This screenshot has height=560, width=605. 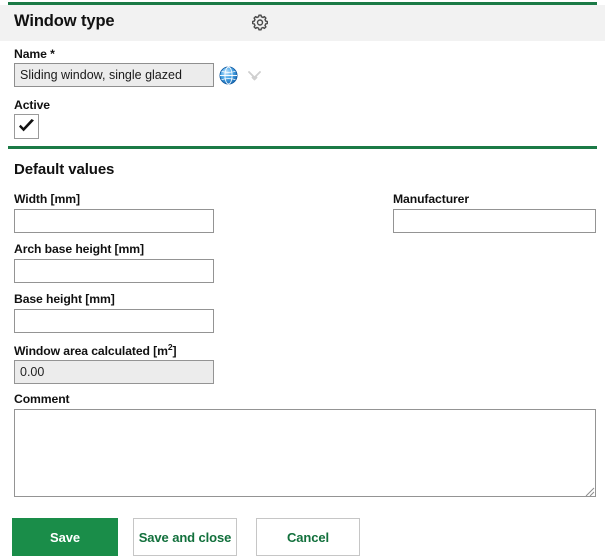 I want to click on window-area-label-text: Window area calculated [m, so click(x=91, y=351).